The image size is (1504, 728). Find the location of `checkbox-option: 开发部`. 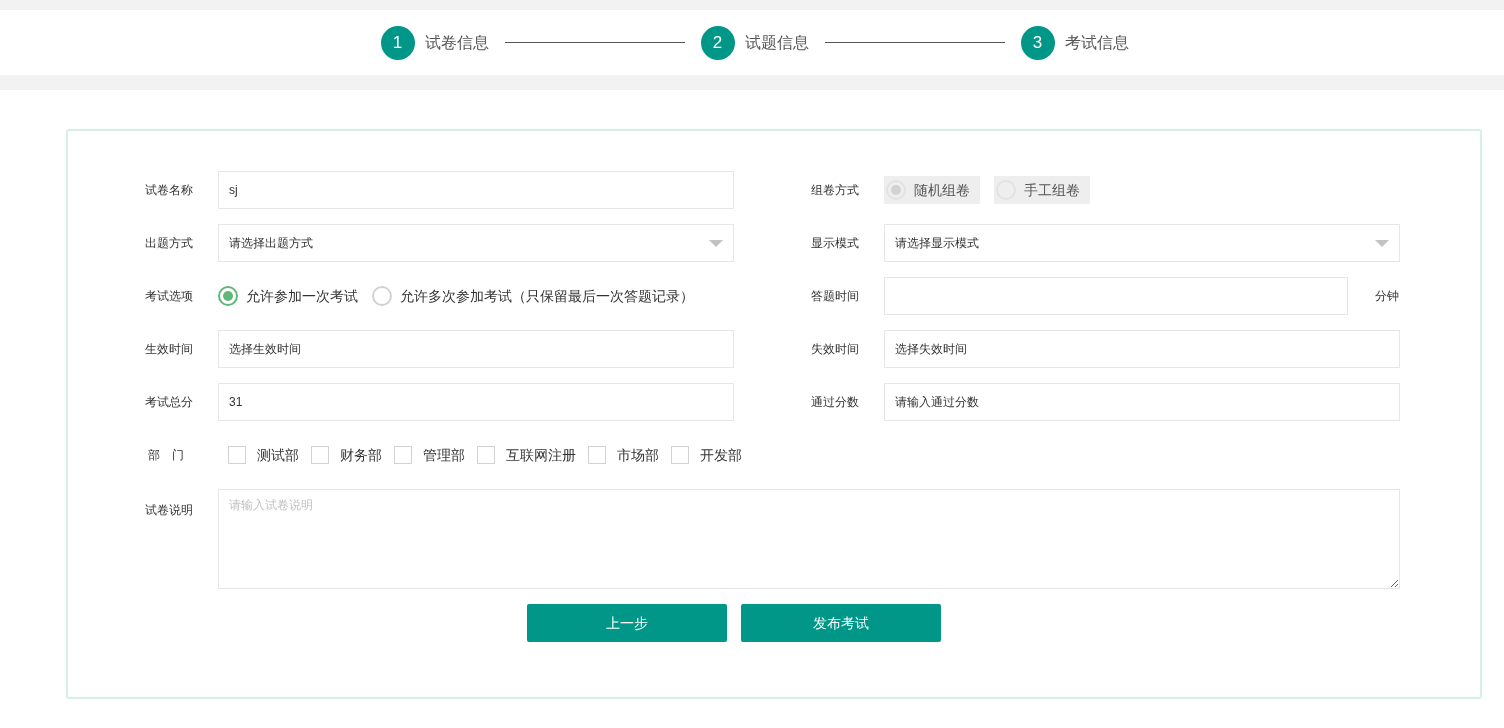

checkbox-option: 开发部 is located at coordinates (706, 455).